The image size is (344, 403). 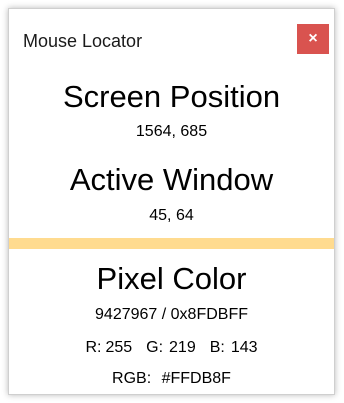 What do you see at coordinates (119, 347) in the screenshot?
I see `red-value: 255` at bounding box center [119, 347].